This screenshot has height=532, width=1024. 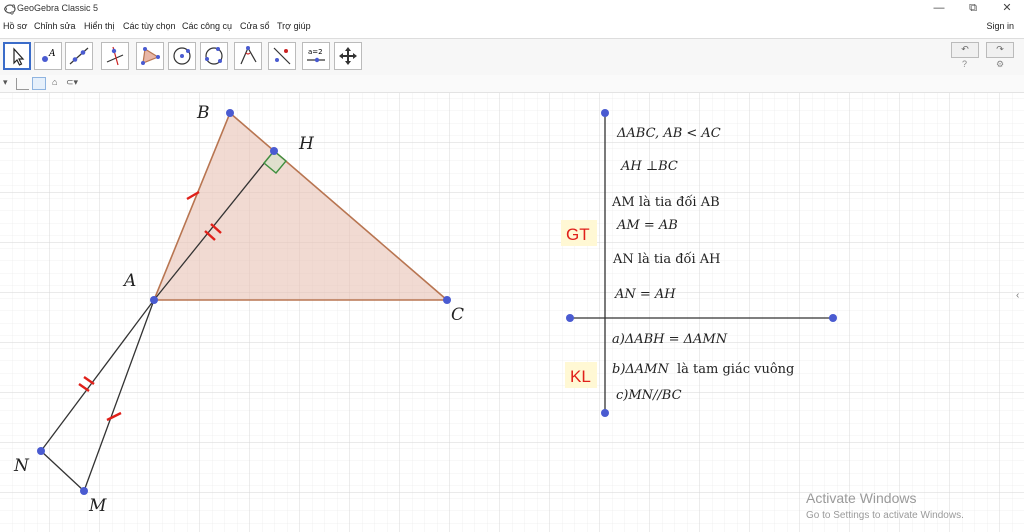 What do you see at coordinates (668, 133) in the screenshot?
I see `gt-line-1: ΔABC, AB < AC` at bounding box center [668, 133].